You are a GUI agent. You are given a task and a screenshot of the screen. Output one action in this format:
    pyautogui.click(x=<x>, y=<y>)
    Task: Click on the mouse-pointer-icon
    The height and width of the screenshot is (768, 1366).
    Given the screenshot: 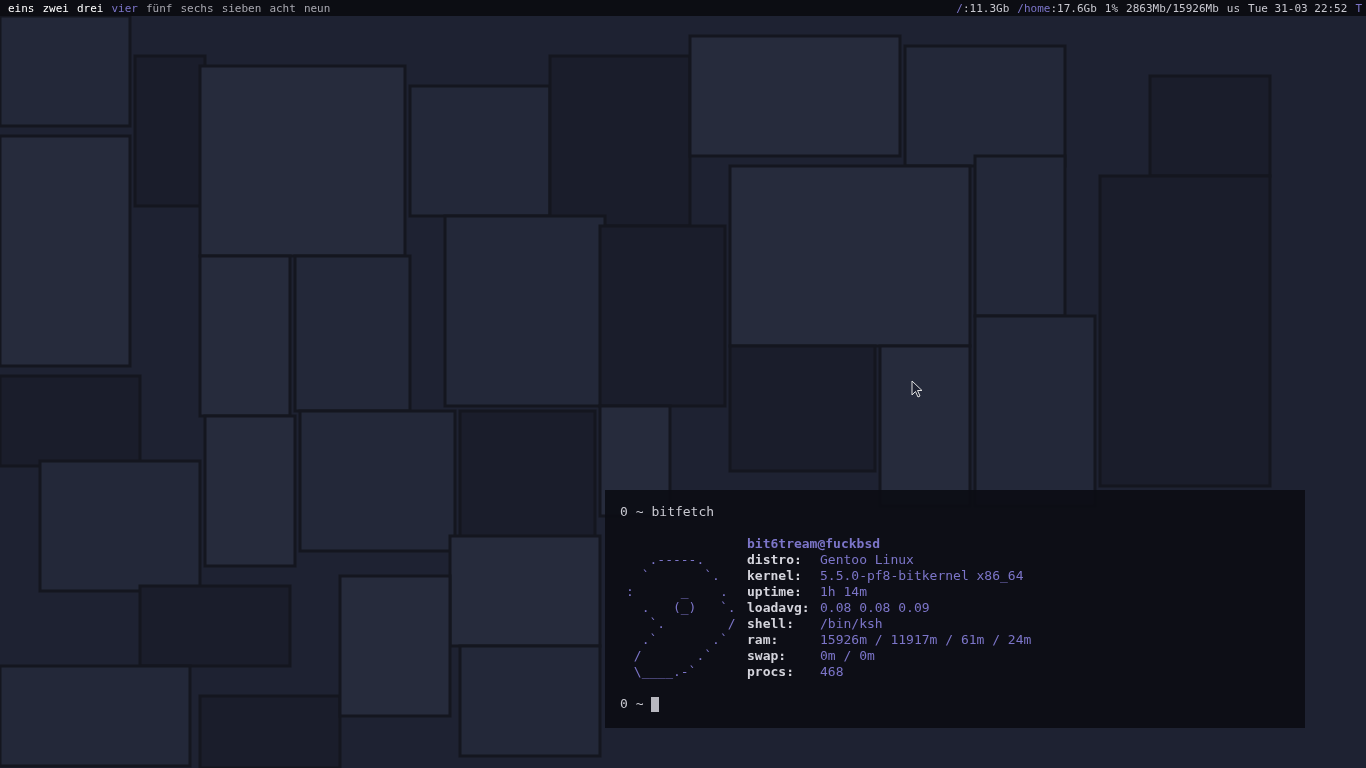 What is the action you would take?
    pyautogui.click(x=917, y=389)
    